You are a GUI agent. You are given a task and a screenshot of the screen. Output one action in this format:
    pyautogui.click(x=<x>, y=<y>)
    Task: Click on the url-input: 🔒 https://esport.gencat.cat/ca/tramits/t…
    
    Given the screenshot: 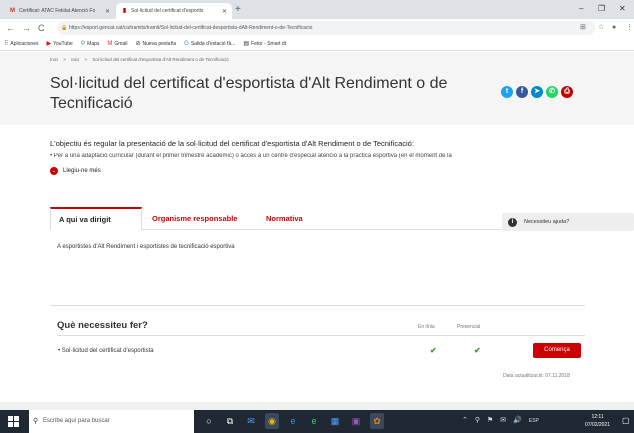 What is the action you would take?
    pyautogui.click(x=326, y=28)
    